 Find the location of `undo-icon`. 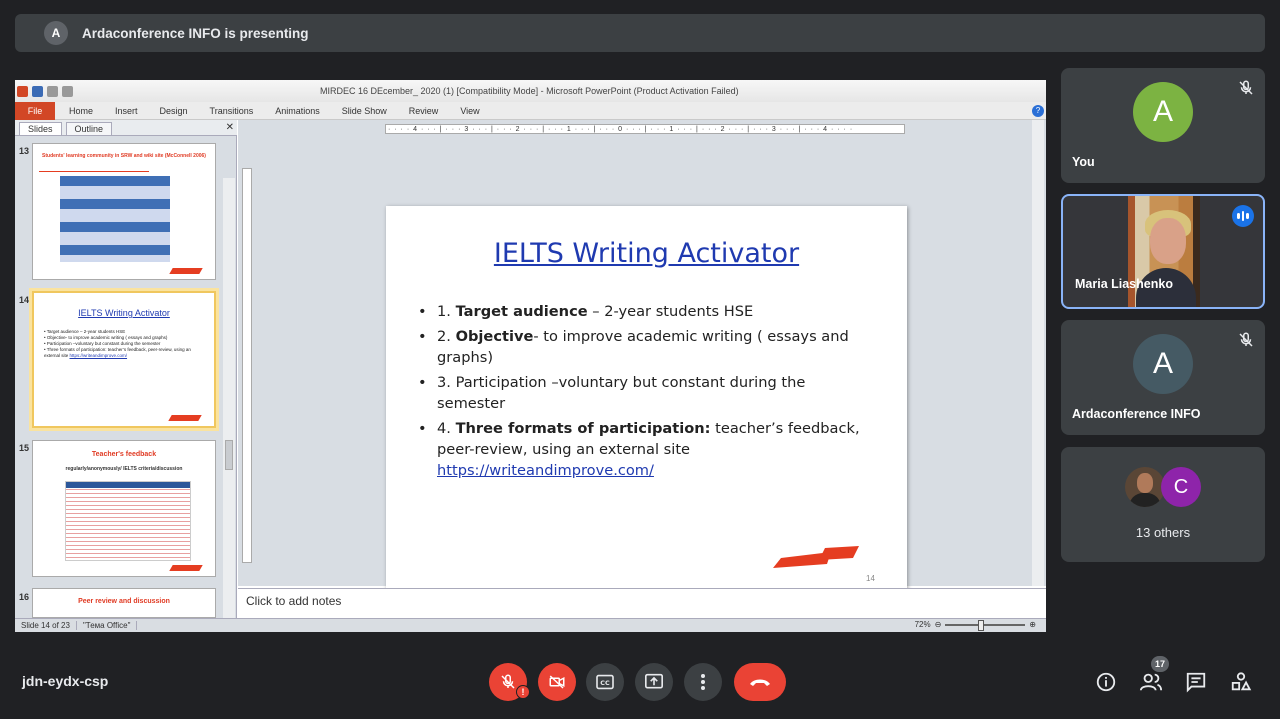

undo-icon is located at coordinates (52, 91).